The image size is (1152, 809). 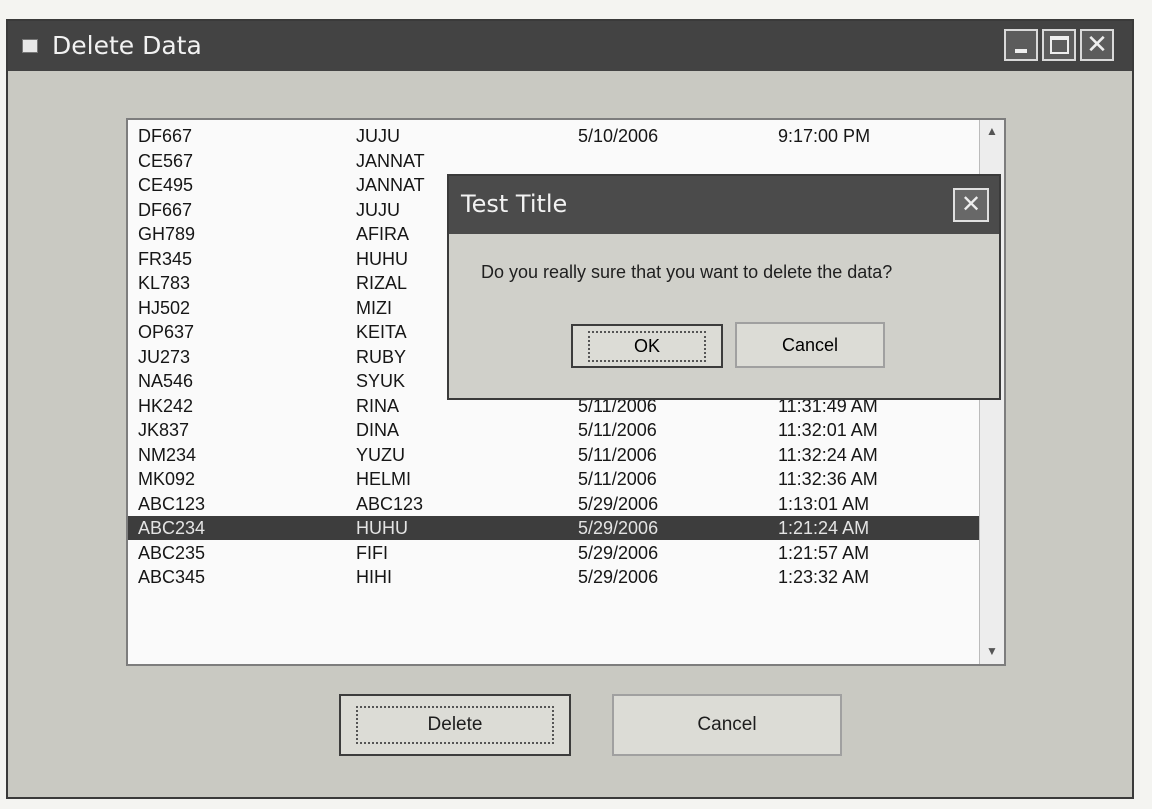 I want to click on row-code: ABC235, so click(x=172, y=552).